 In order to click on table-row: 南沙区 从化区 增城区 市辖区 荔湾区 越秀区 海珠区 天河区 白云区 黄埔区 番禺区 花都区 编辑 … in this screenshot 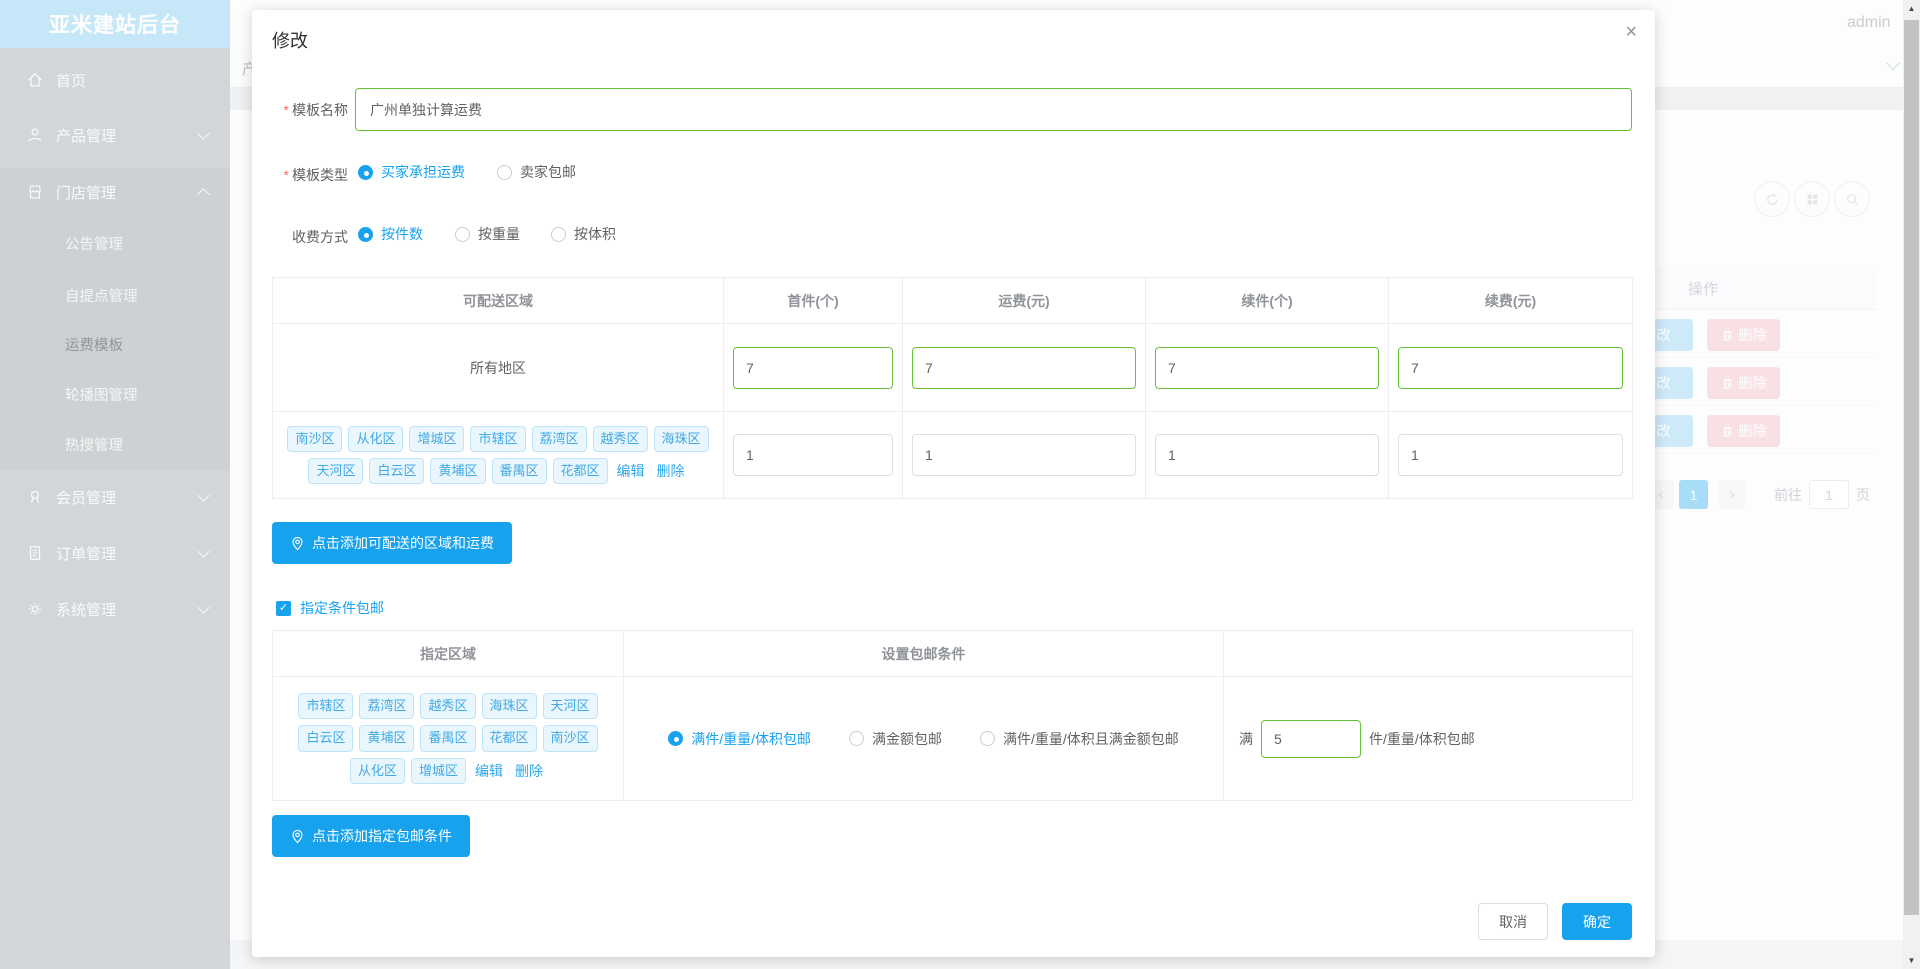, I will do `click(952, 455)`.